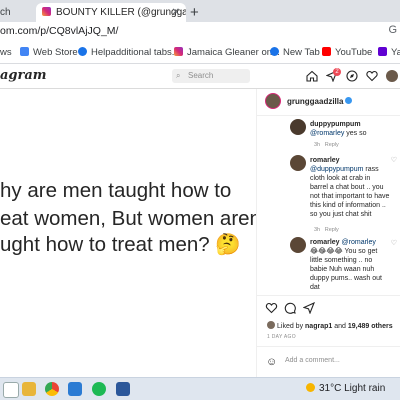 Image resolution: width=400 pixels, height=400 pixels. What do you see at coordinates (200, 32) in the screenshot?
I see `address-bar-row: om.com/p/CQ8vlAjJQ_M/ G` at bounding box center [200, 32].